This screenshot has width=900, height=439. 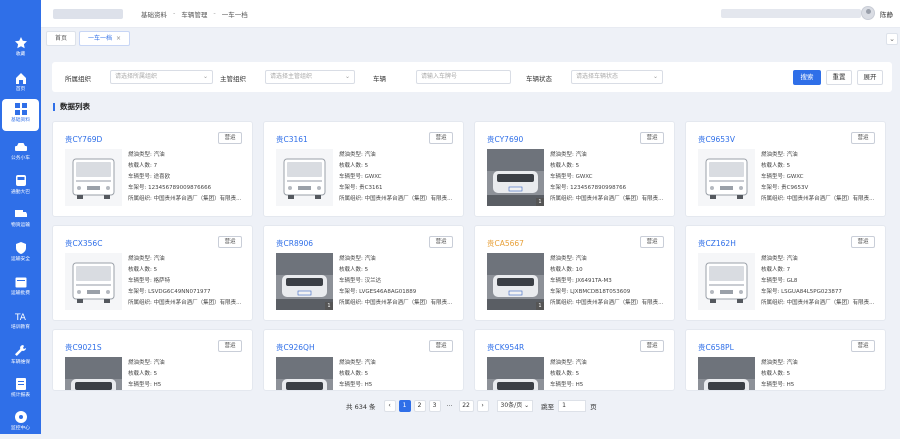 What do you see at coordinates (20, 84) in the screenshot?
I see `sidebar-item: 首页` at bounding box center [20, 84].